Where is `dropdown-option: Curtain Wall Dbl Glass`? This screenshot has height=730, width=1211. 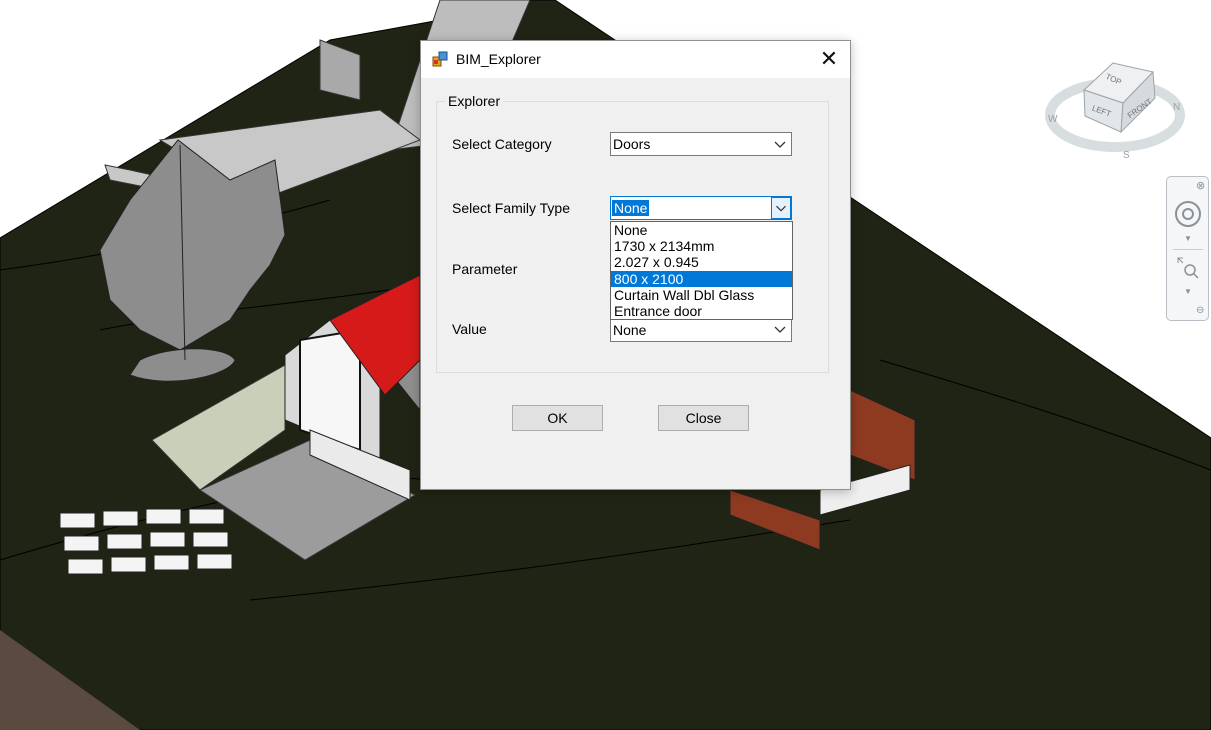 dropdown-option: Curtain Wall Dbl Glass is located at coordinates (701, 295).